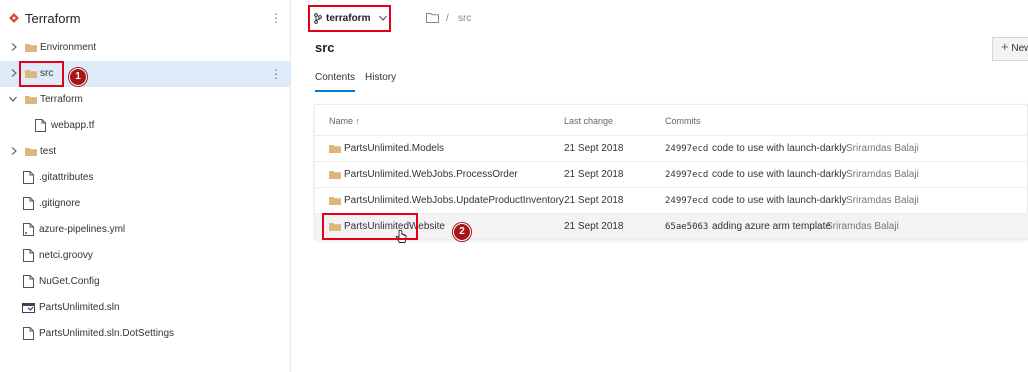 The height and width of the screenshot is (372, 1028). Describe the element at coordinates (13, 99) in the screenshot. I see `chevron-down-icon` at that location.